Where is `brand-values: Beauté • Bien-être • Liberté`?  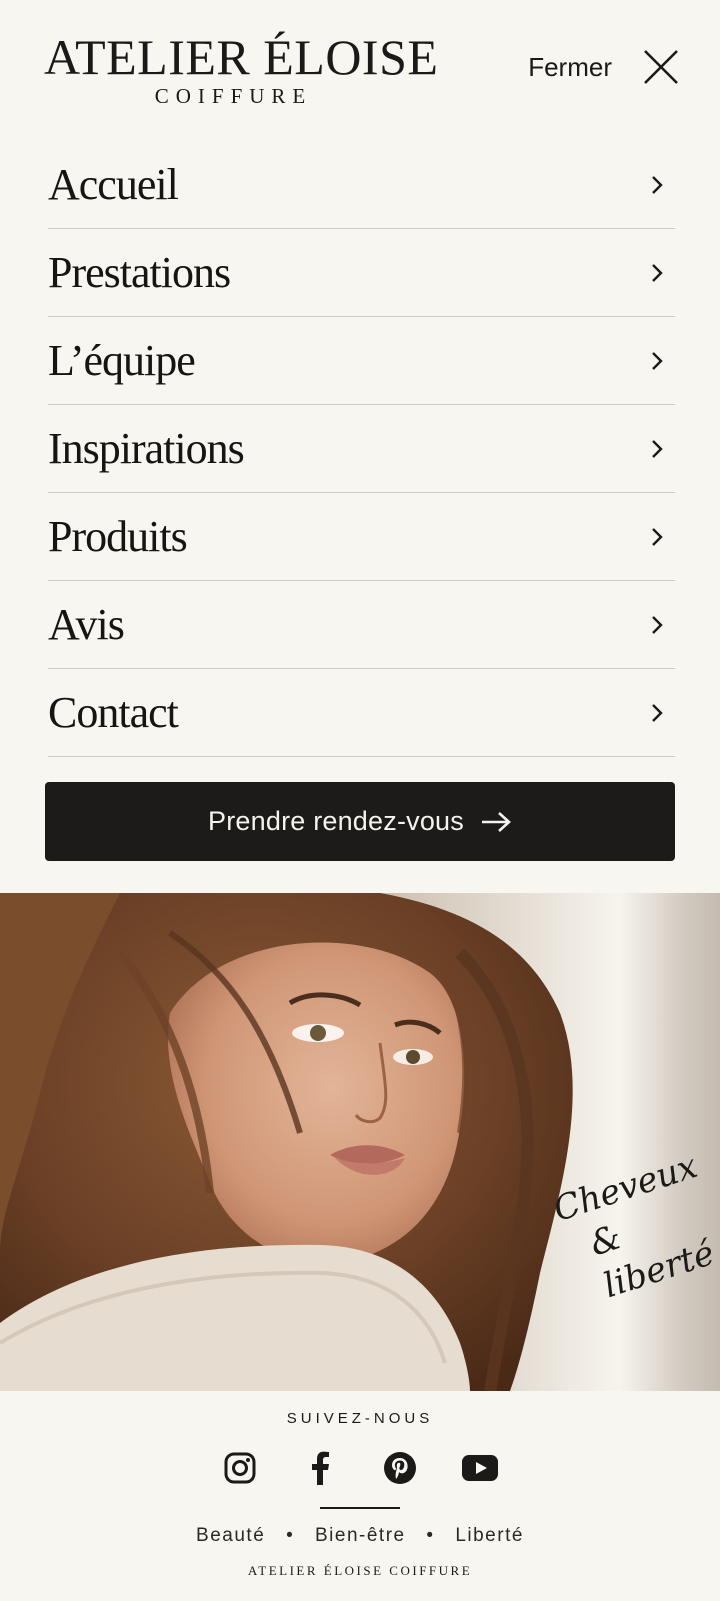
brand-values: Beauté • Bien-être • Liberté is located at coordinates (360, 1536).